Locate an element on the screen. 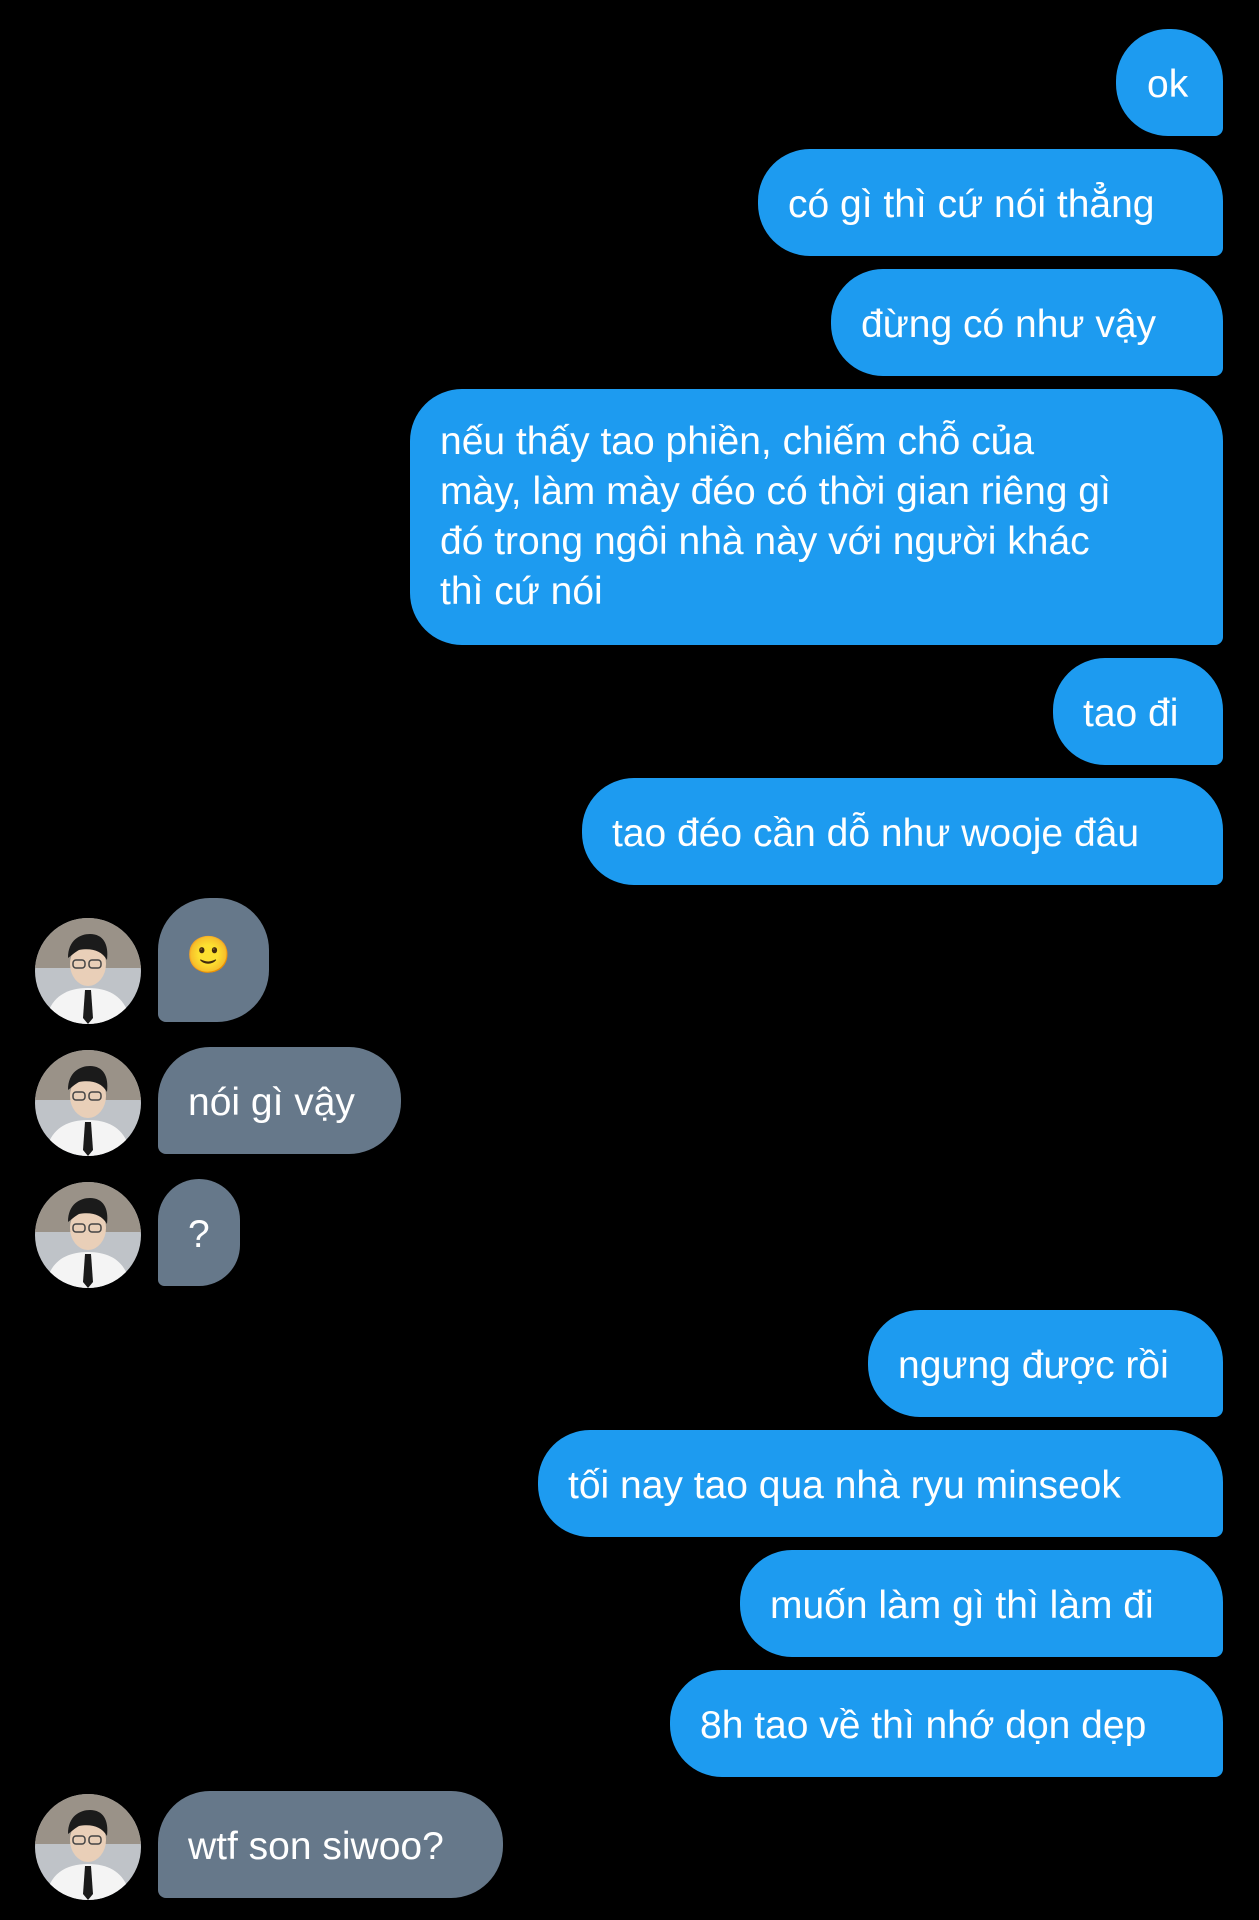 This screenshot has width=1259, height=1920. message-text: ok is located at coordinates (1168, 84).